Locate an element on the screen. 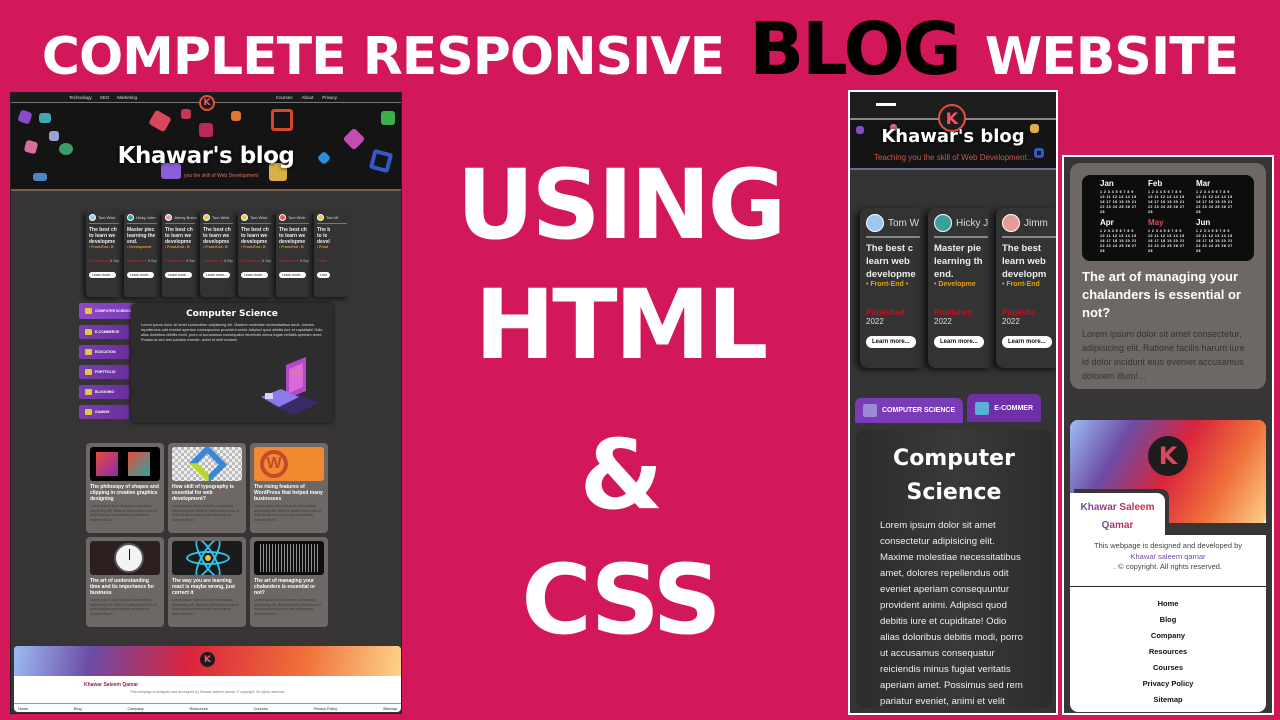 This screenshot has height=720, width=1280. nav-courses: Courses is located at coordinates (284, 97).